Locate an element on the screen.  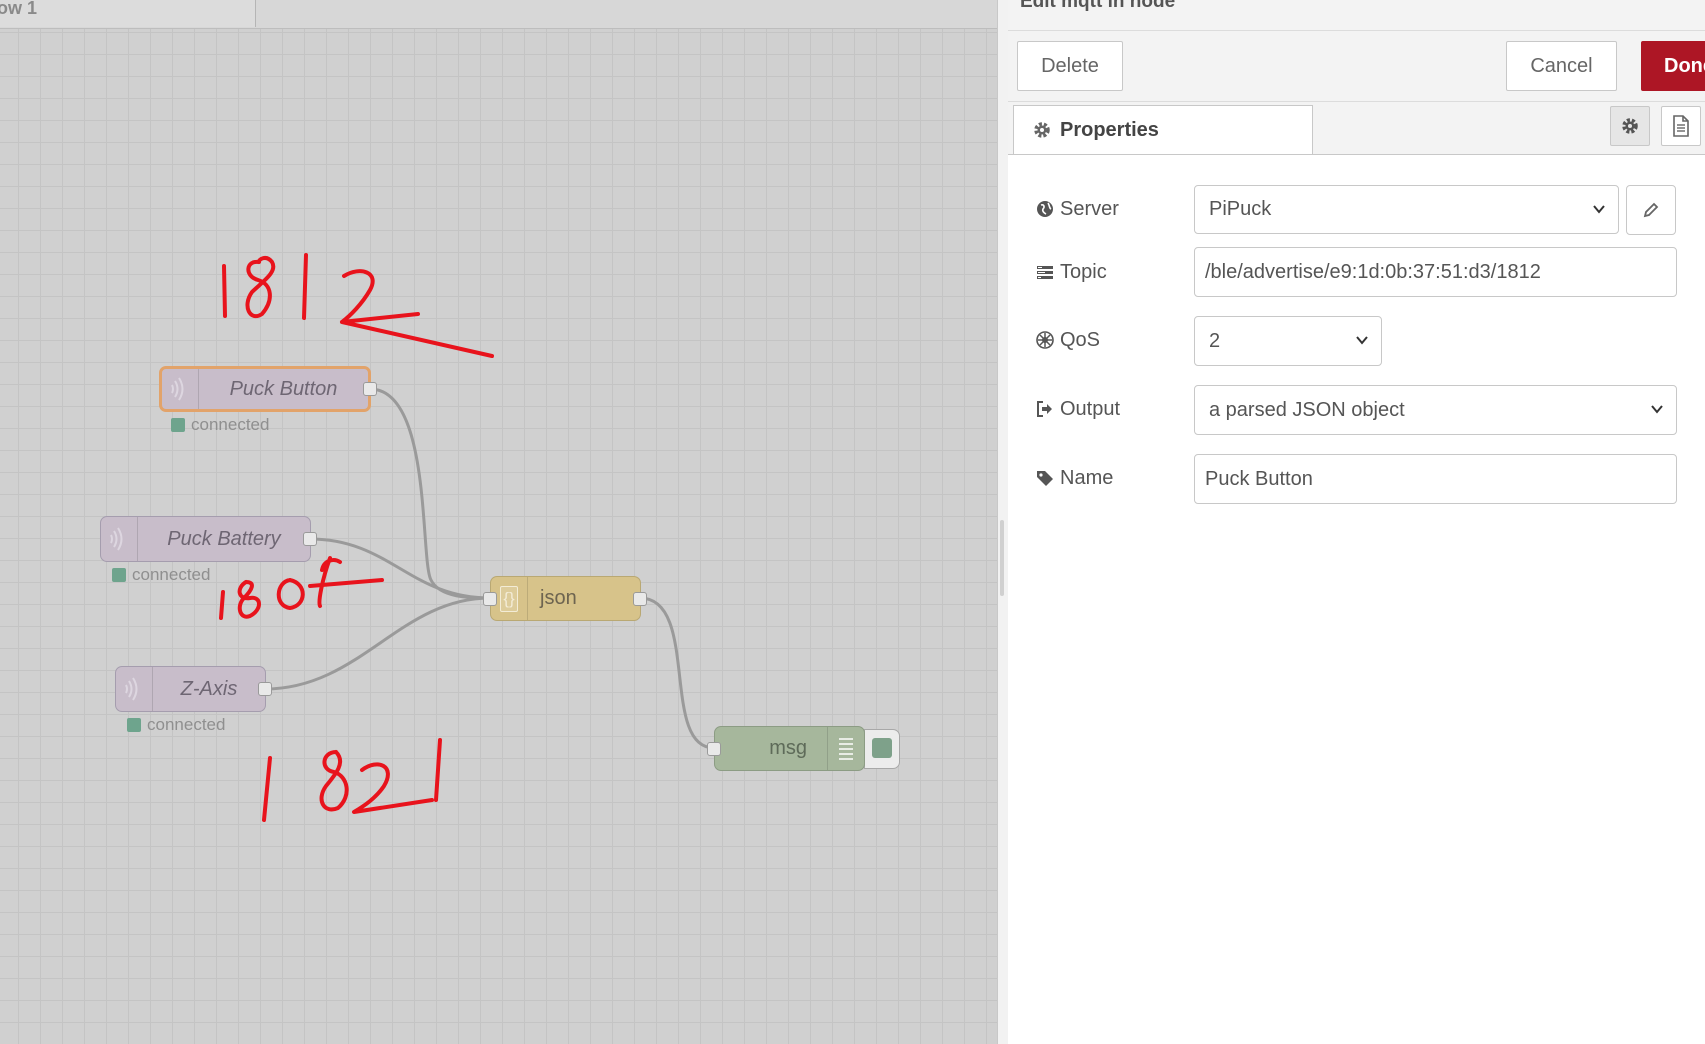
tray-tabs: Properties is located at coordinates (1356, 128).